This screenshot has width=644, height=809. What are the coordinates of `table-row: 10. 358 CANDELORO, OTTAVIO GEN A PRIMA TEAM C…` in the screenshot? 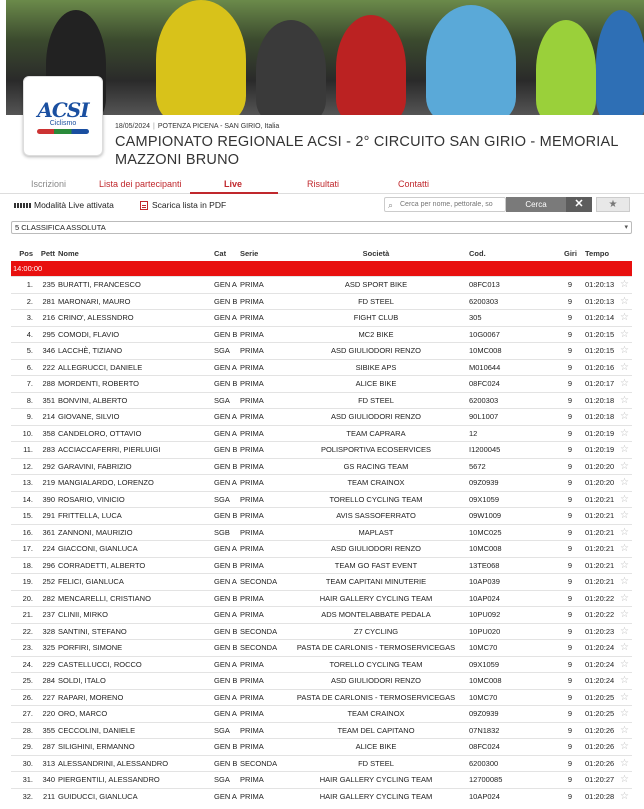 It's located at (321, 433).